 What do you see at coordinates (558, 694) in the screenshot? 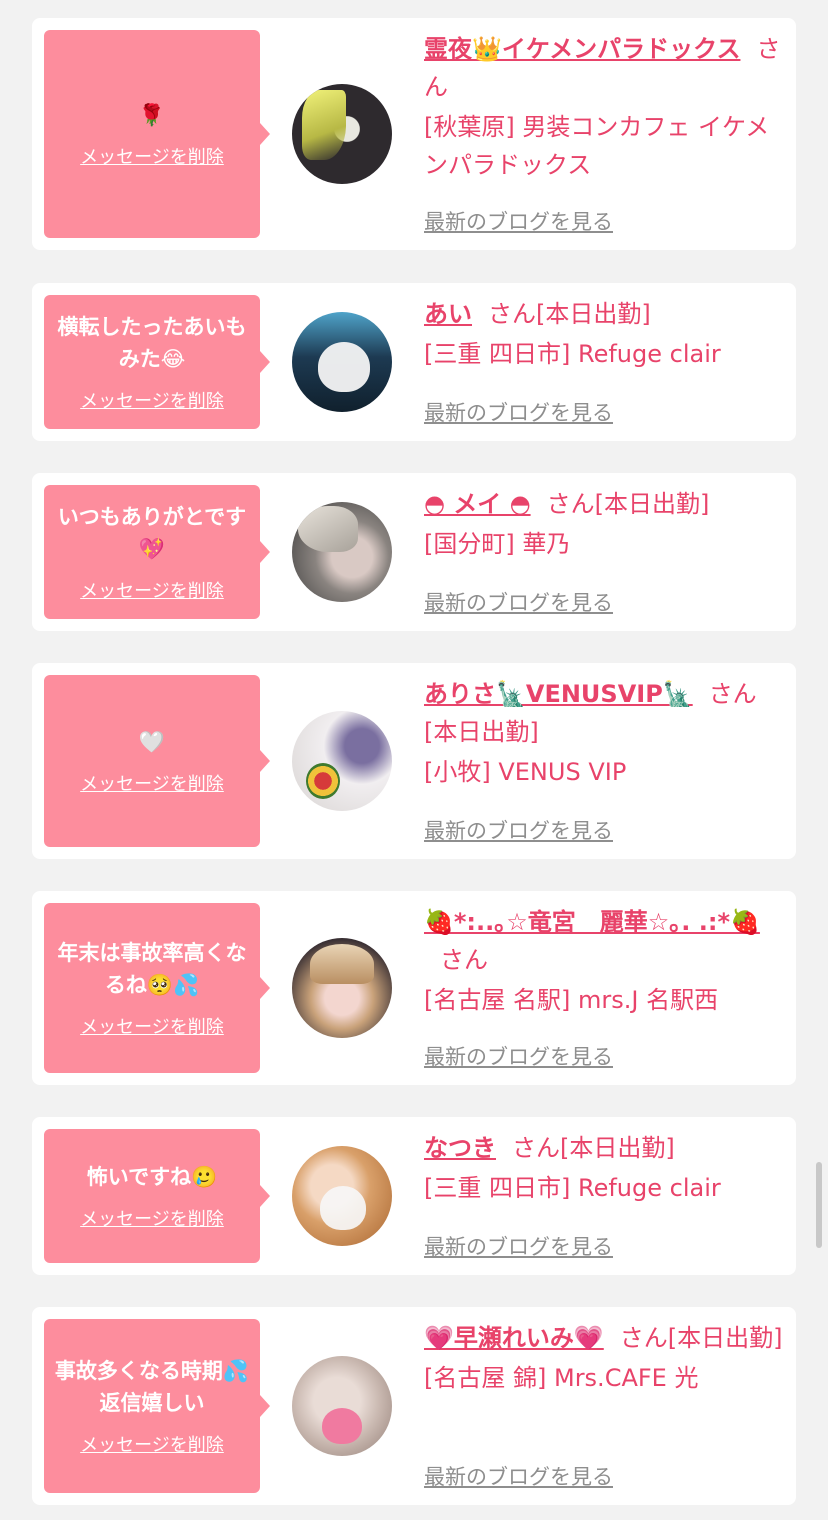
I see `cast-name-link: ありさ🗽VENUSVIP🗽` at bounding box center [558, 694].